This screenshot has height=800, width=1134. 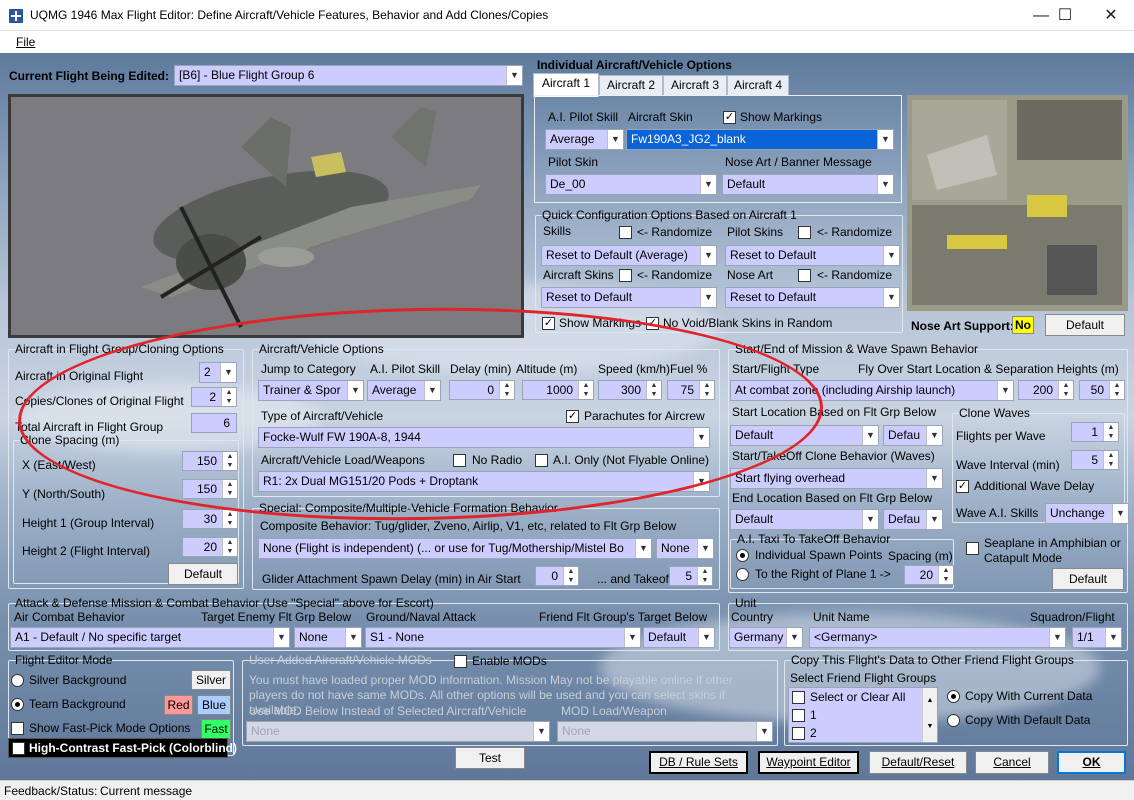 What do you see at coordinates (1111, 15) in the screenshot?
I see `close-button: ✕` at bounding box center [1111, 15].